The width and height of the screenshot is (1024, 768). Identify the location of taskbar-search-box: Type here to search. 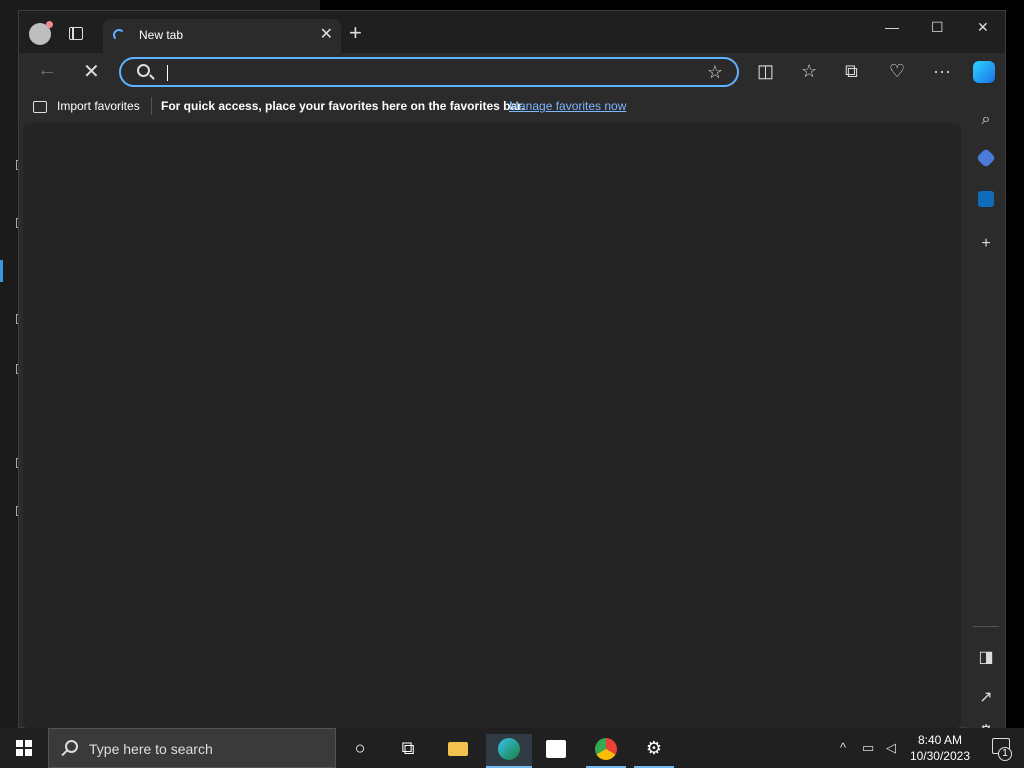
(192, 748).